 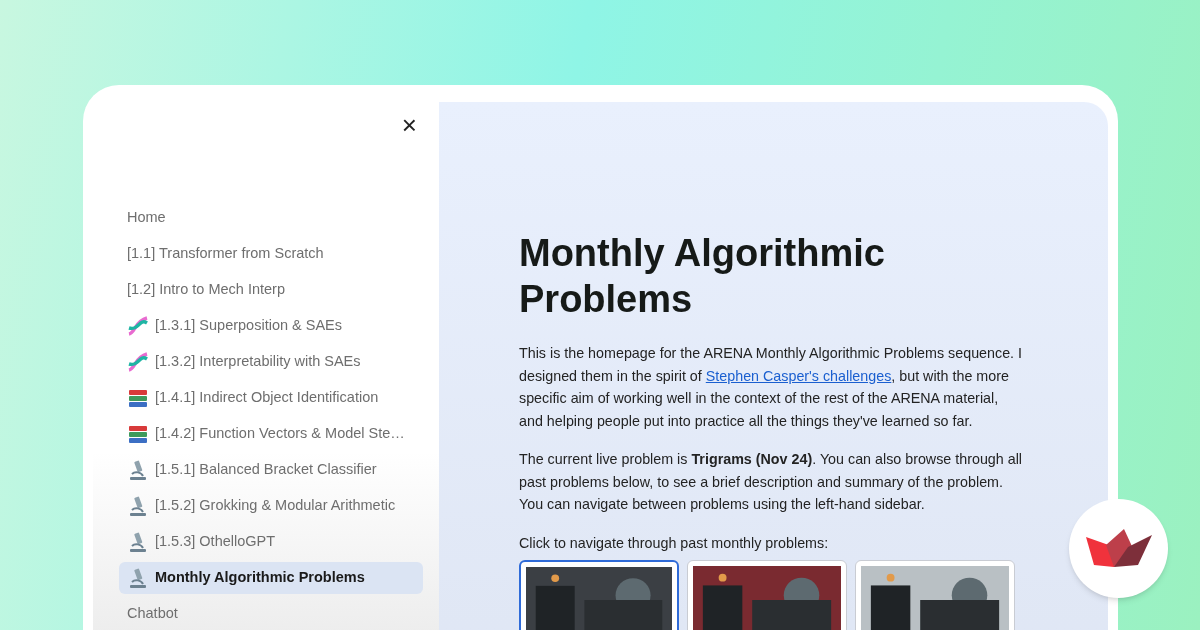 What do you see at coordinates (271, 362) in the screenshot?
I see `sidebar-item: [1.3.2] Interpretability with SAEs` at bounding box center [271, 362].